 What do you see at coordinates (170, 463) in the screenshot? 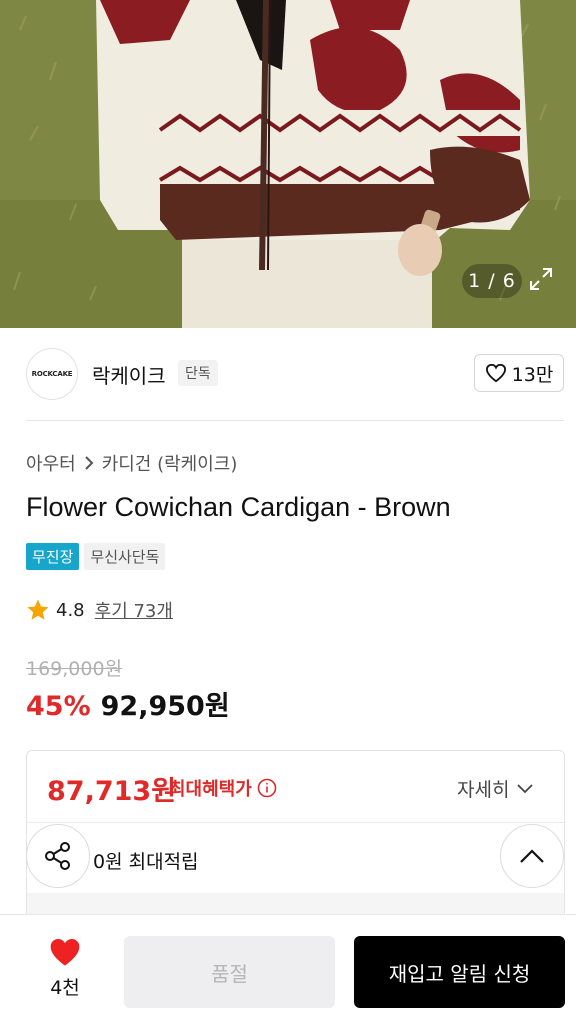
I see `breadcrumb-subcategory: 카디건 (락케이크)` at bounding box center [170, 463].